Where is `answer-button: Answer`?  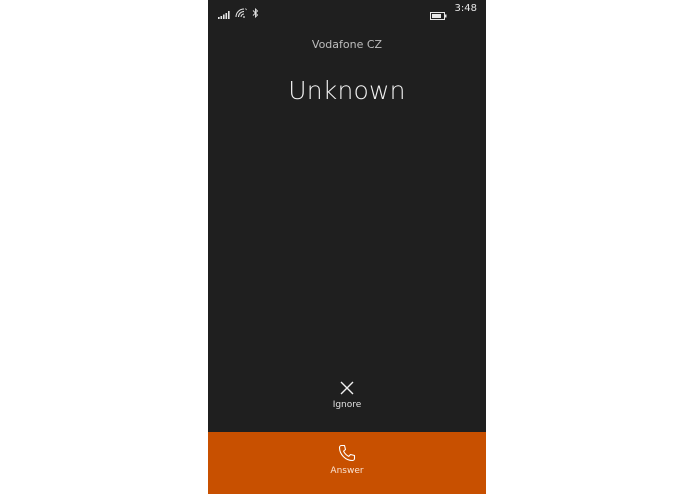
answer-button: Answer is located at coordinates (347, 463).